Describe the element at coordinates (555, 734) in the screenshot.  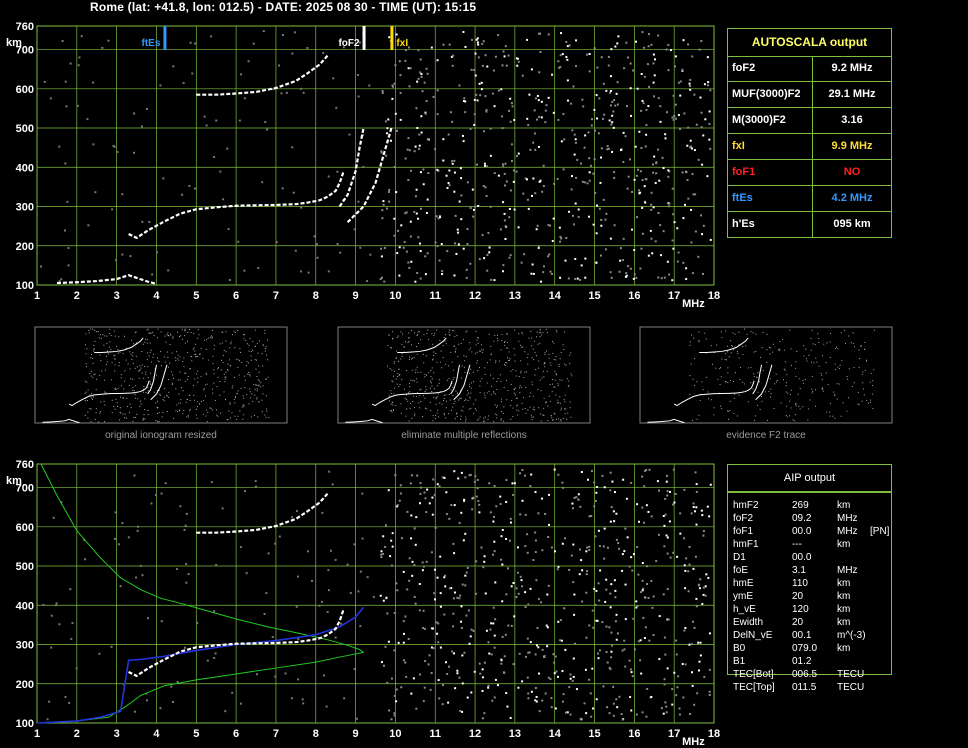
I see `x-tick-label: 14` at that location.